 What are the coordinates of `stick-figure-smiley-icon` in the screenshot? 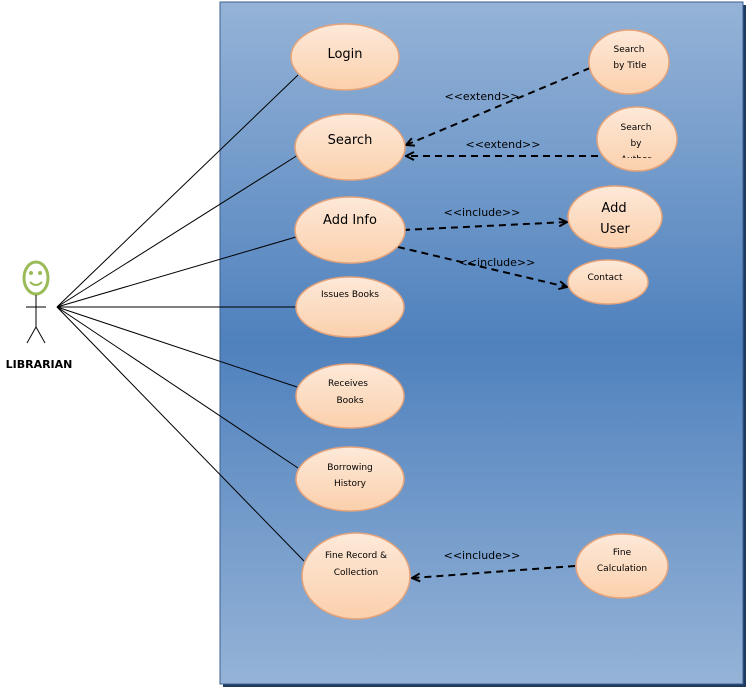 It's located at (36, 302).